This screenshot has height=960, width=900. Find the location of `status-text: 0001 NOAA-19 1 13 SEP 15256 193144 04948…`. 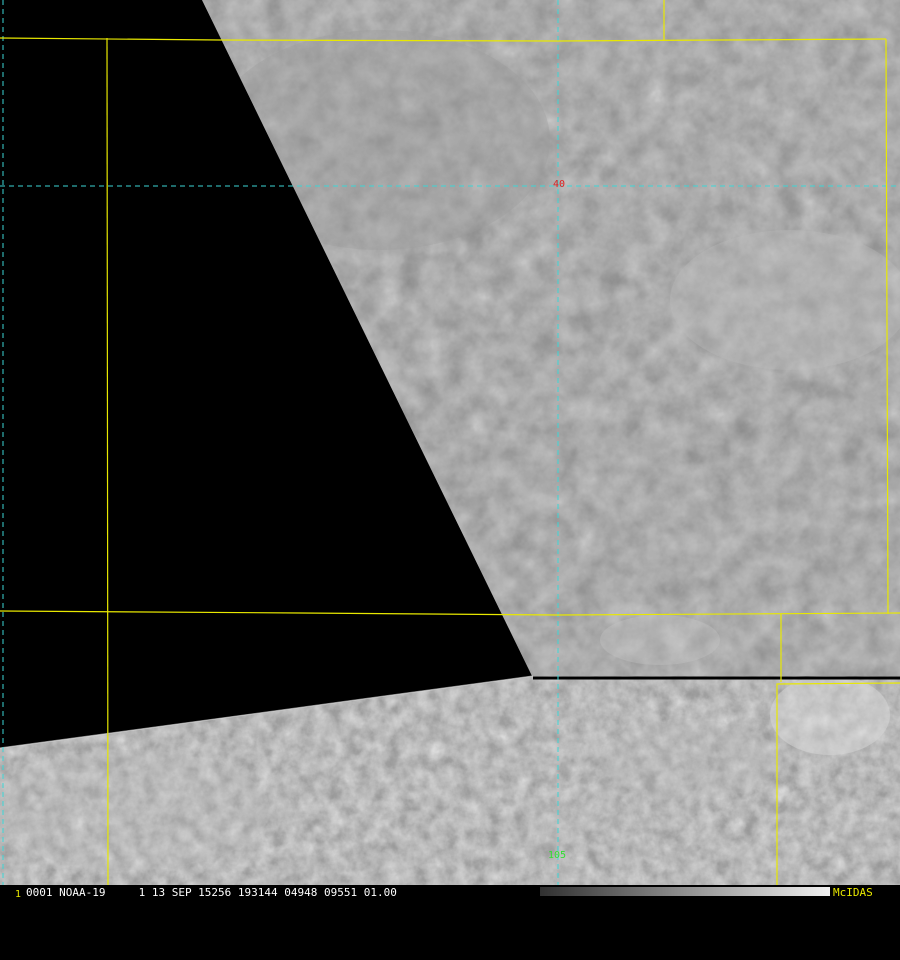

status-text: 0001 NOAA-19 1 13 SEP 15256 193144 04948… is located at coordinates (211, 892).